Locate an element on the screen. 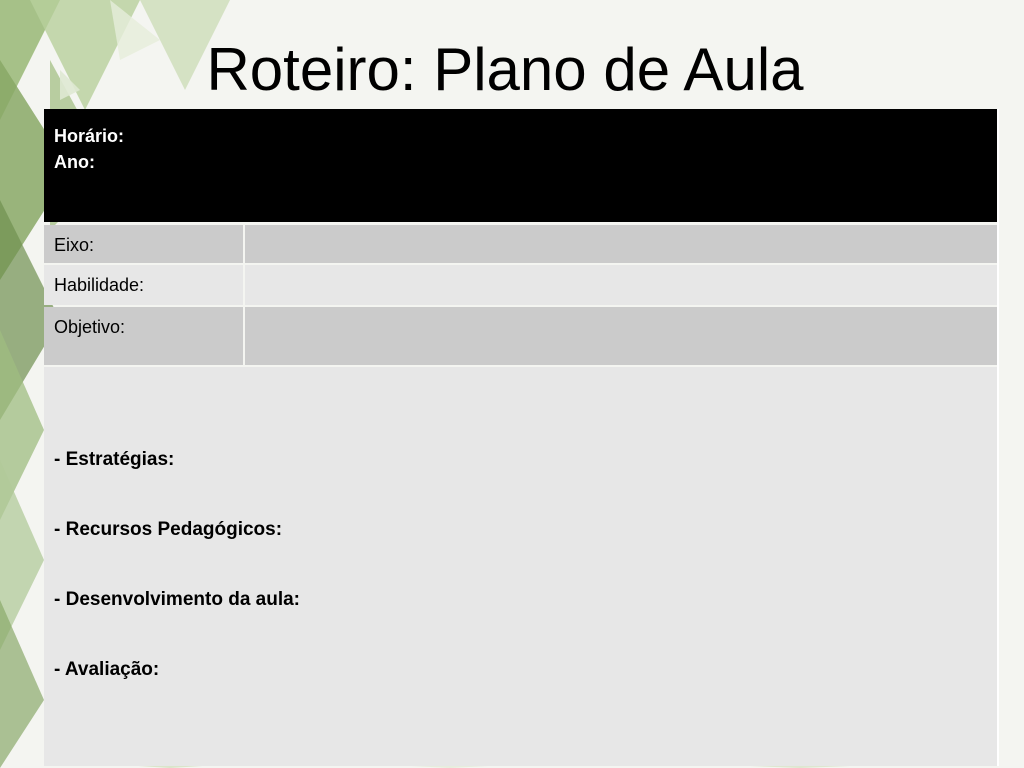  schedule-label: Horário: is located at coordinates (89, 136).